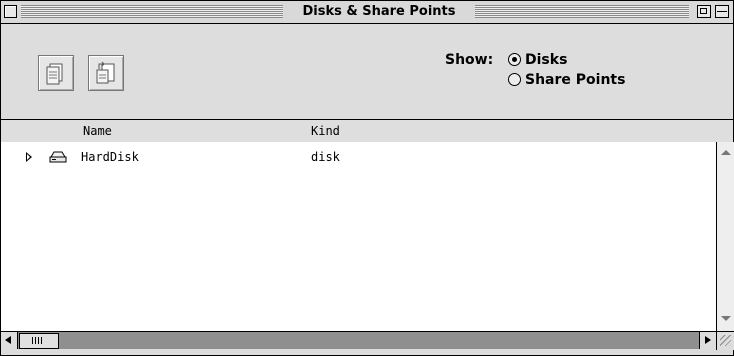 This screenshot has width=734, height=356. I want to click on document-info-button, so click(56, 73).